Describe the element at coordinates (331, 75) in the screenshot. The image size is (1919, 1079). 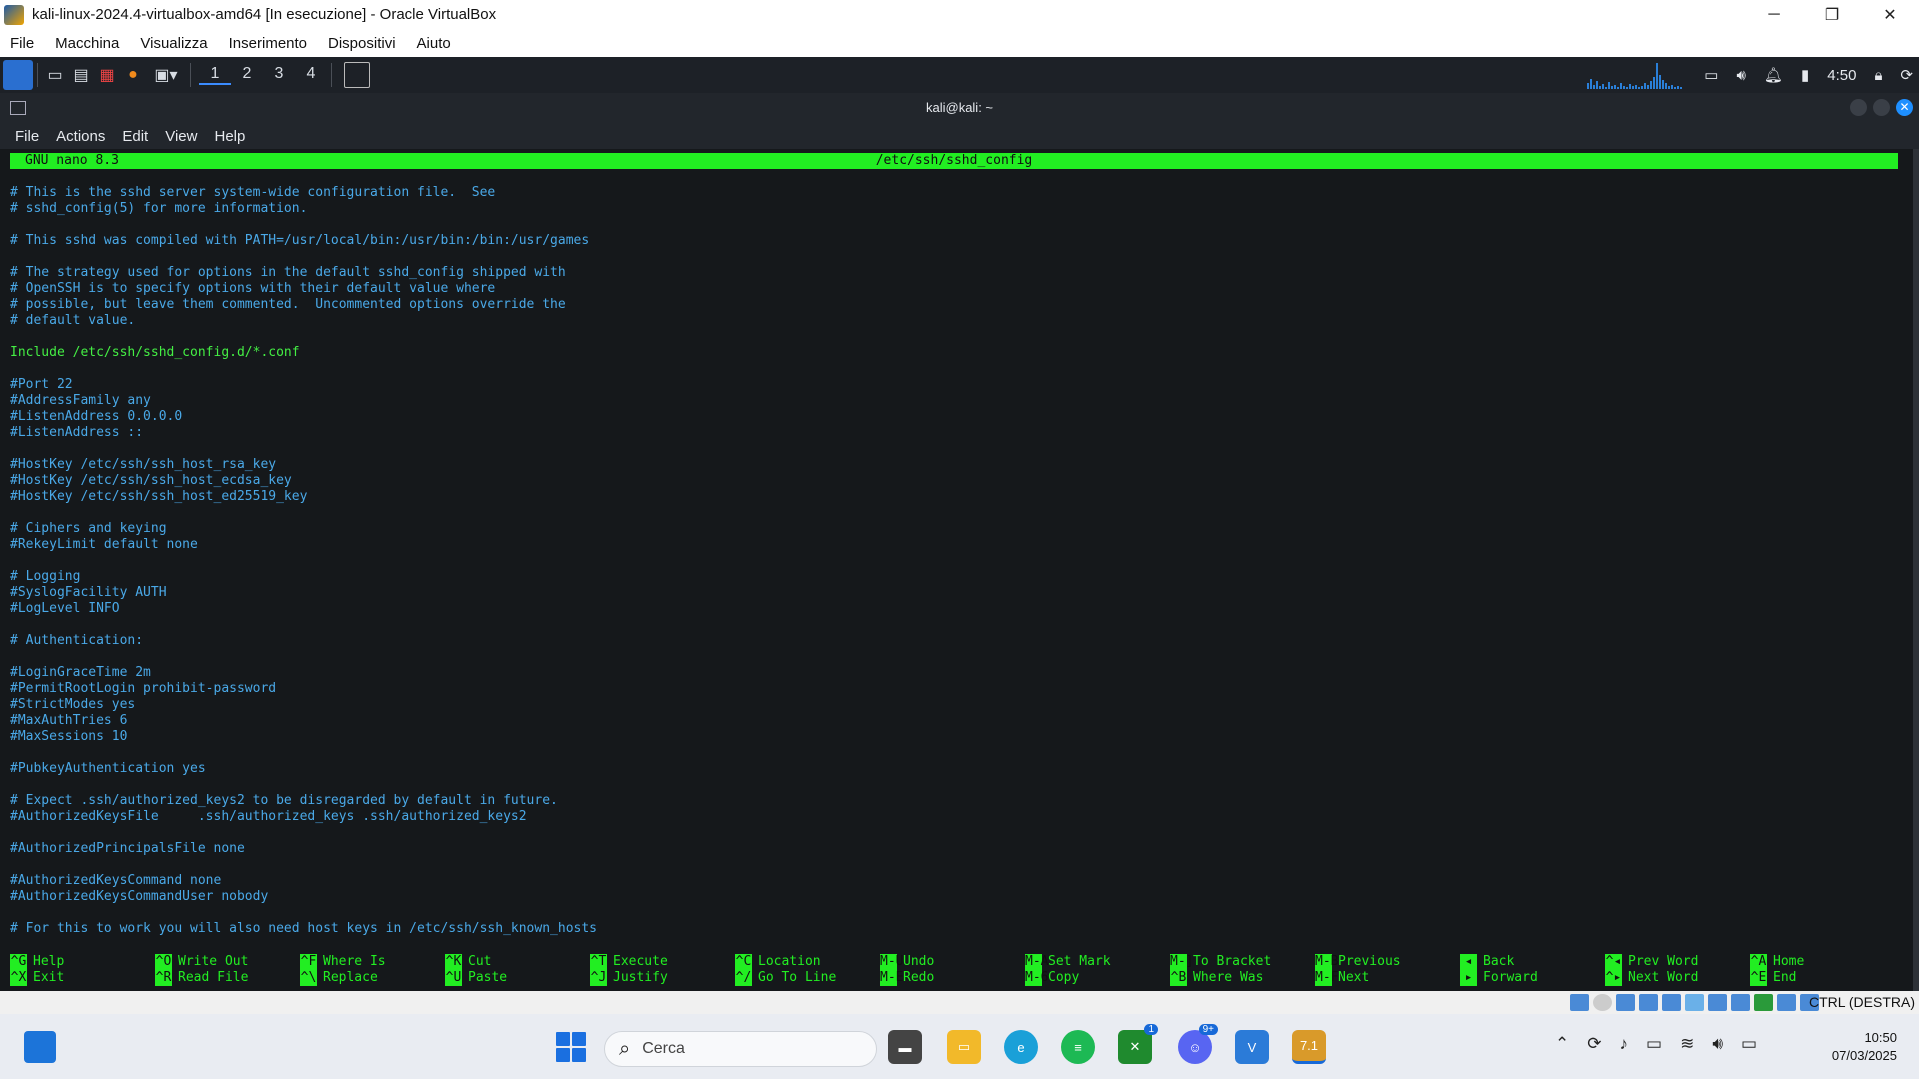
I see `panel-separator` at that location.